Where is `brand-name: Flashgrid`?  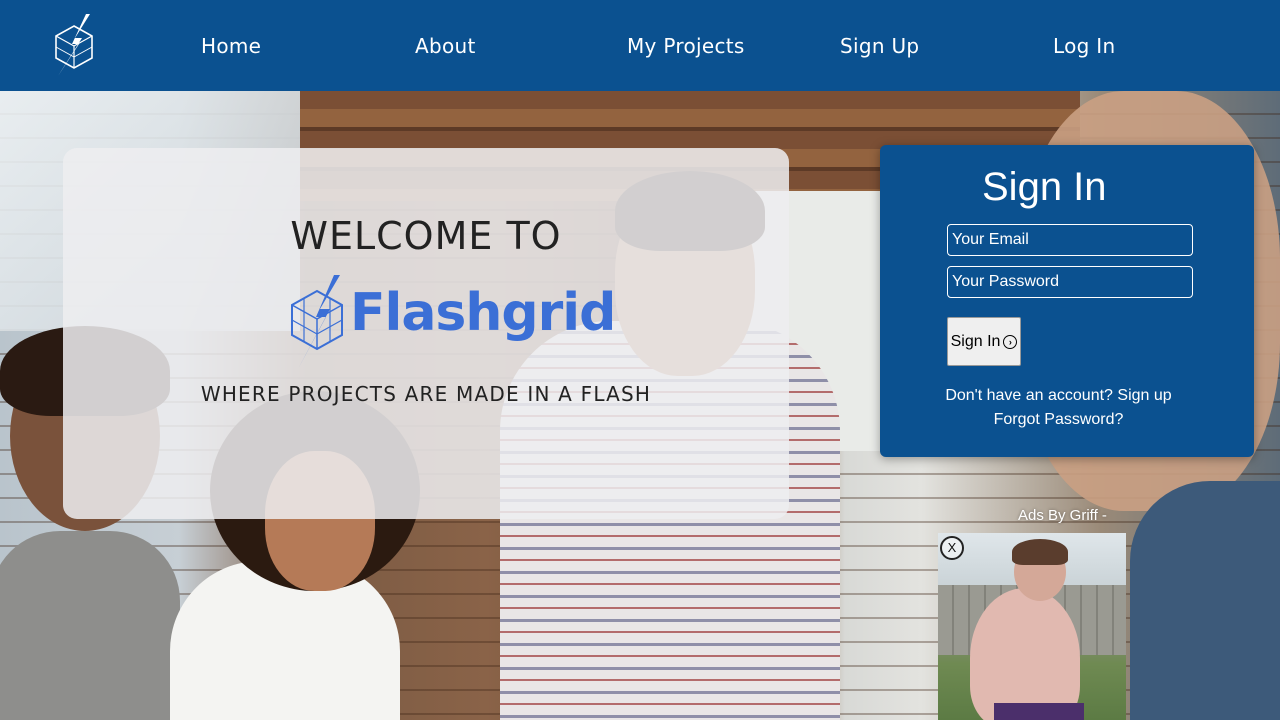
brand-name: Flashgrid is located at coordinates (483, 313).